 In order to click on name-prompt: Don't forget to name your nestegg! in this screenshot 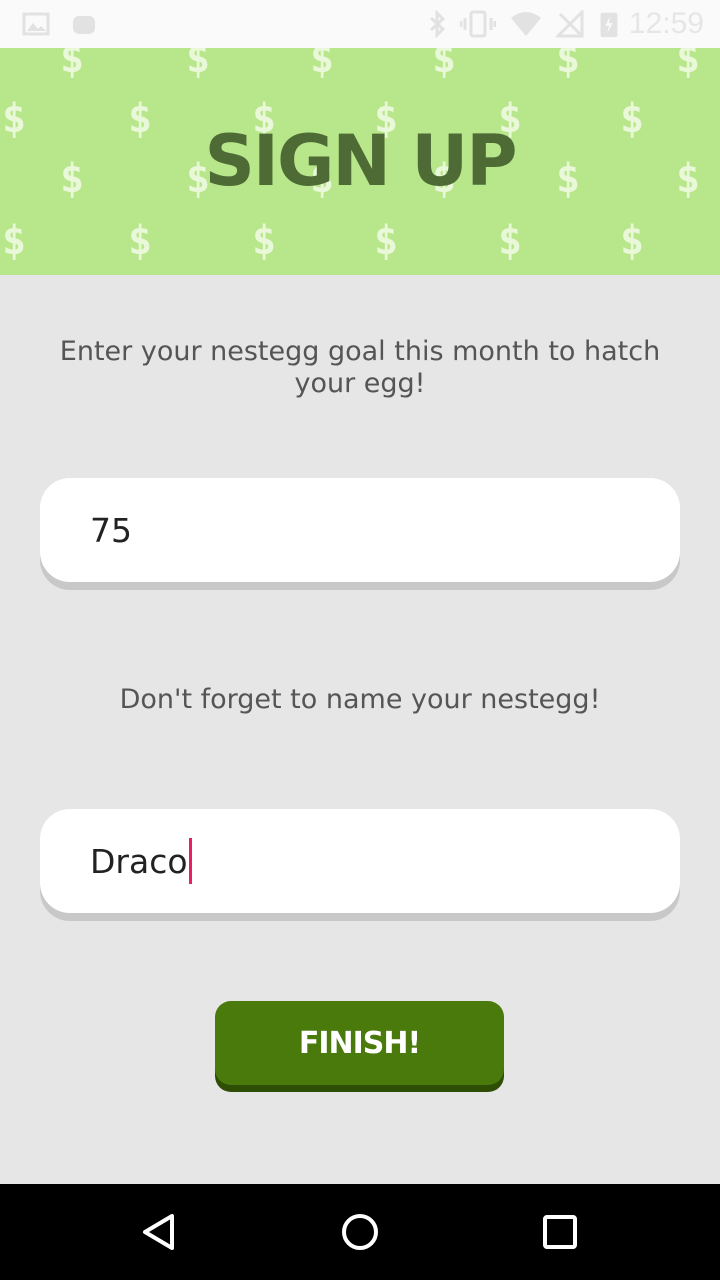, I will do `click(360, 699)`.